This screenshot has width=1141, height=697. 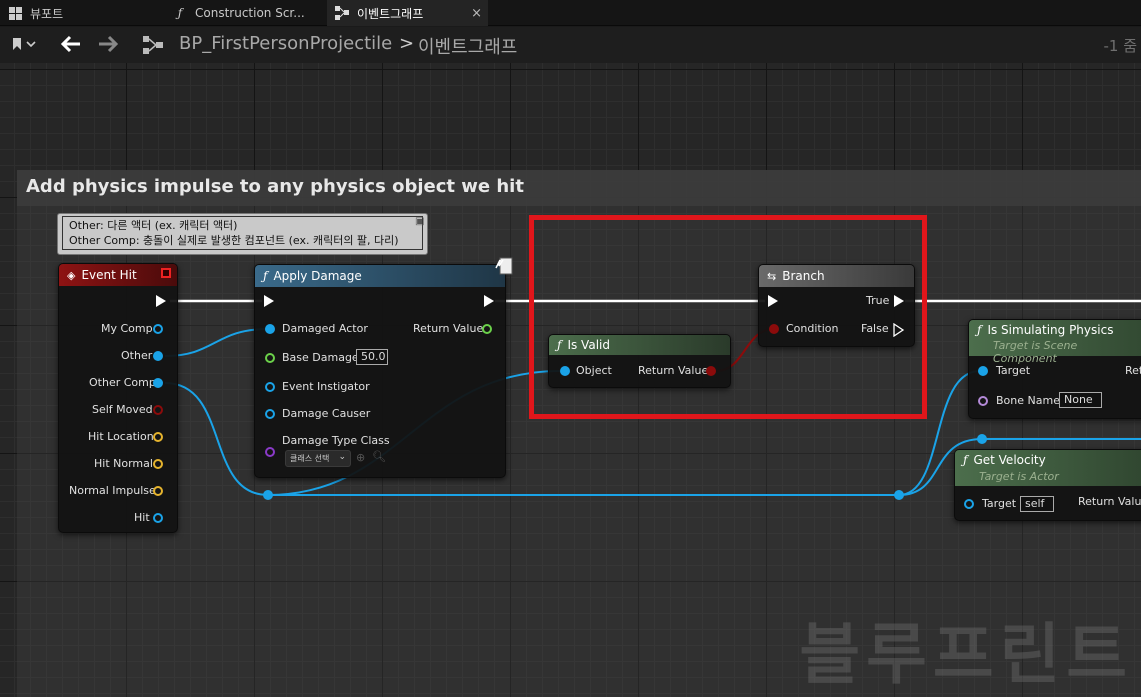 What do you see at coordinates (1080, 400) in the screenshot?
I see `bone-name-field: None` at bounding box center [1080, 400].